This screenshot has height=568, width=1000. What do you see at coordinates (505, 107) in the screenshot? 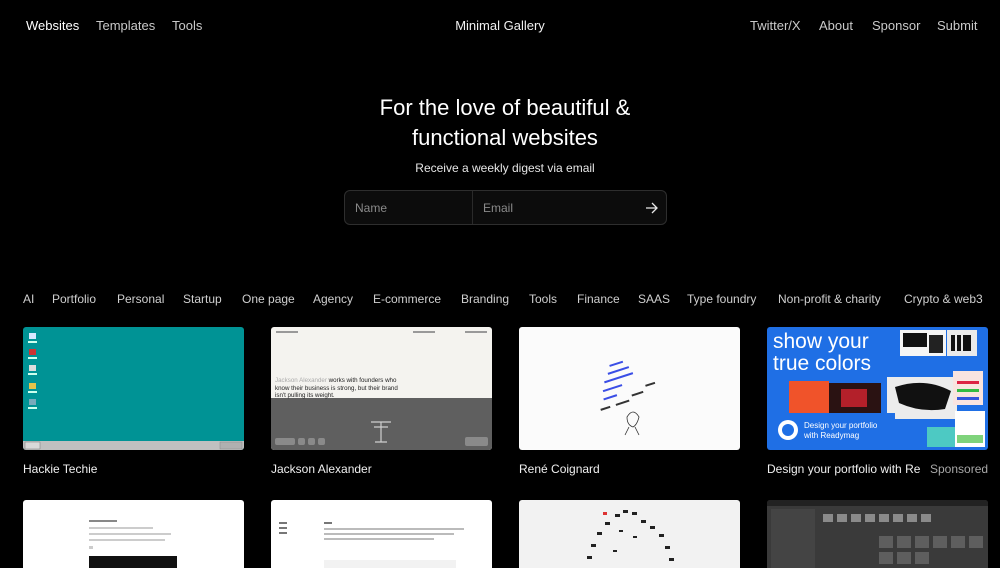
I see `hero-title-line-1: For the love of beautiful &` at bounding box center [505, 107].